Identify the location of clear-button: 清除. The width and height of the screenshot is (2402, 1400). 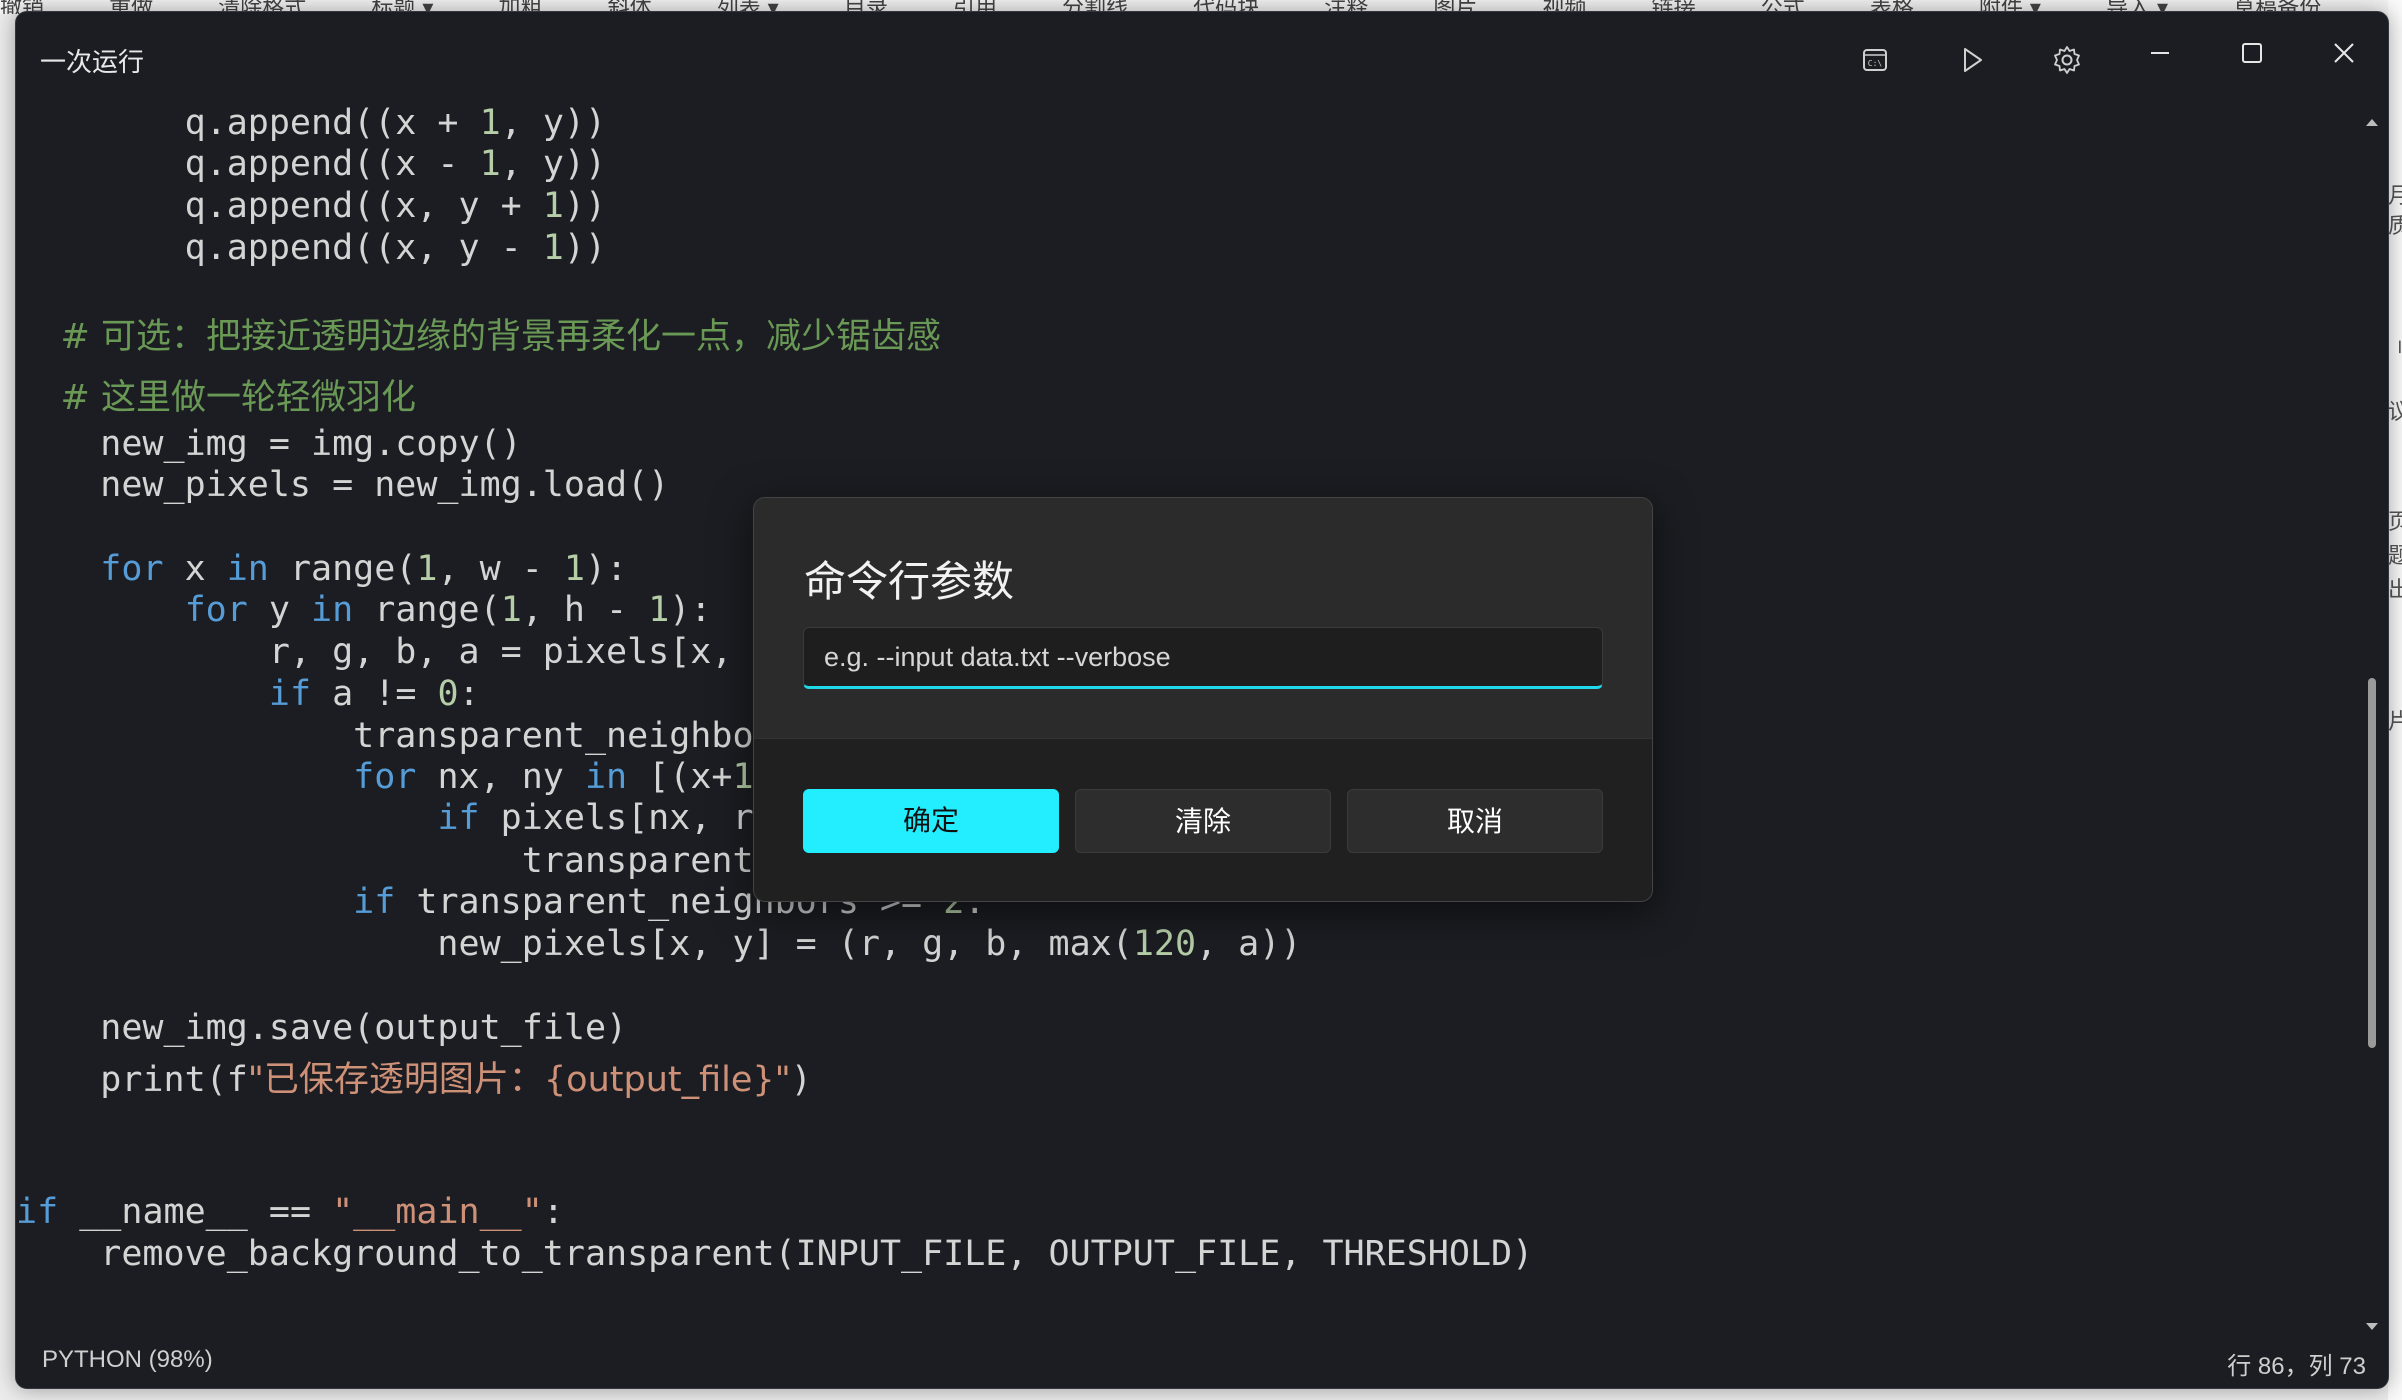
(1203, 821).